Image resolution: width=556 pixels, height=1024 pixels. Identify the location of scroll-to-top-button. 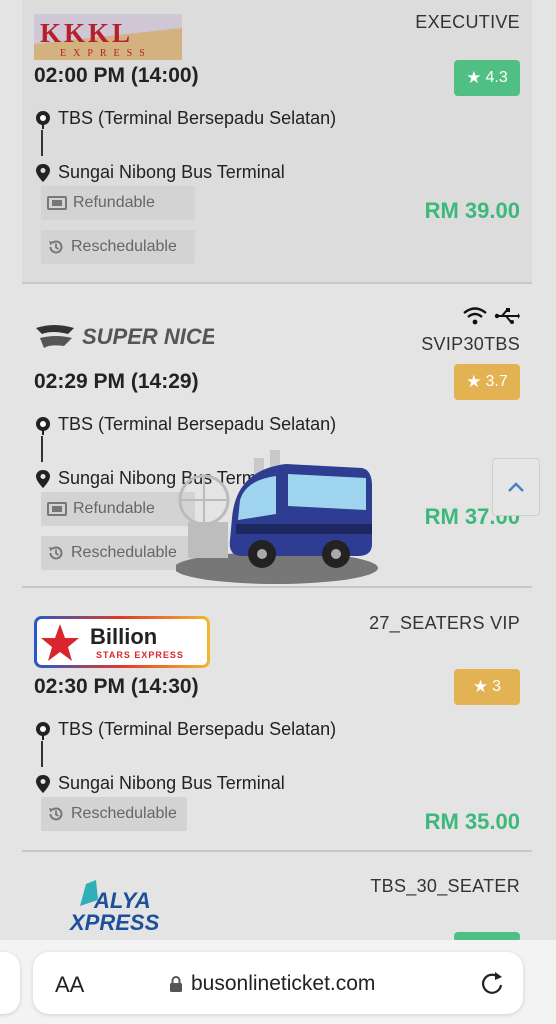
(516, 487).